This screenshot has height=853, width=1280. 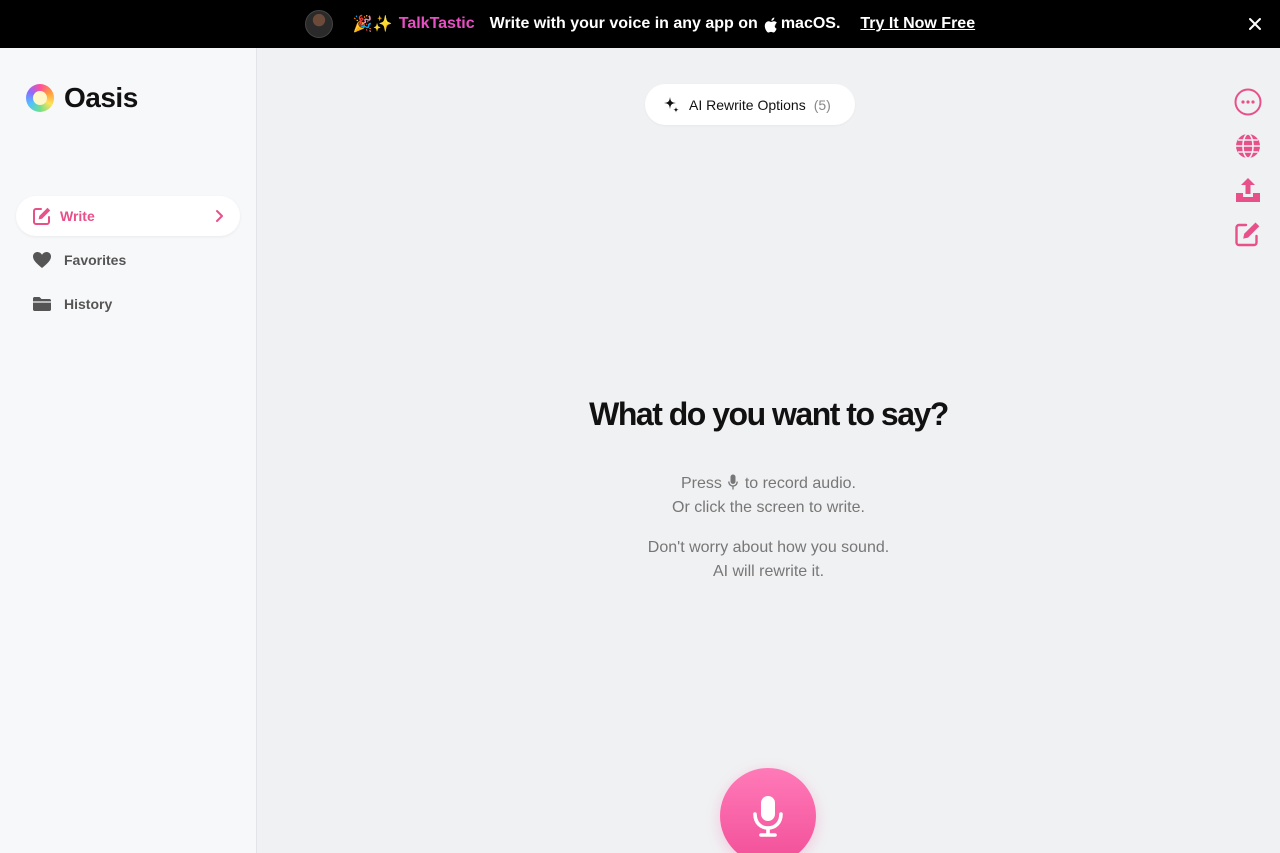 What do you see at coordinates (623, 23) in the screenshot?
I see `banner-message: Write with your voice in any app on` at bounding box center [623, 23].